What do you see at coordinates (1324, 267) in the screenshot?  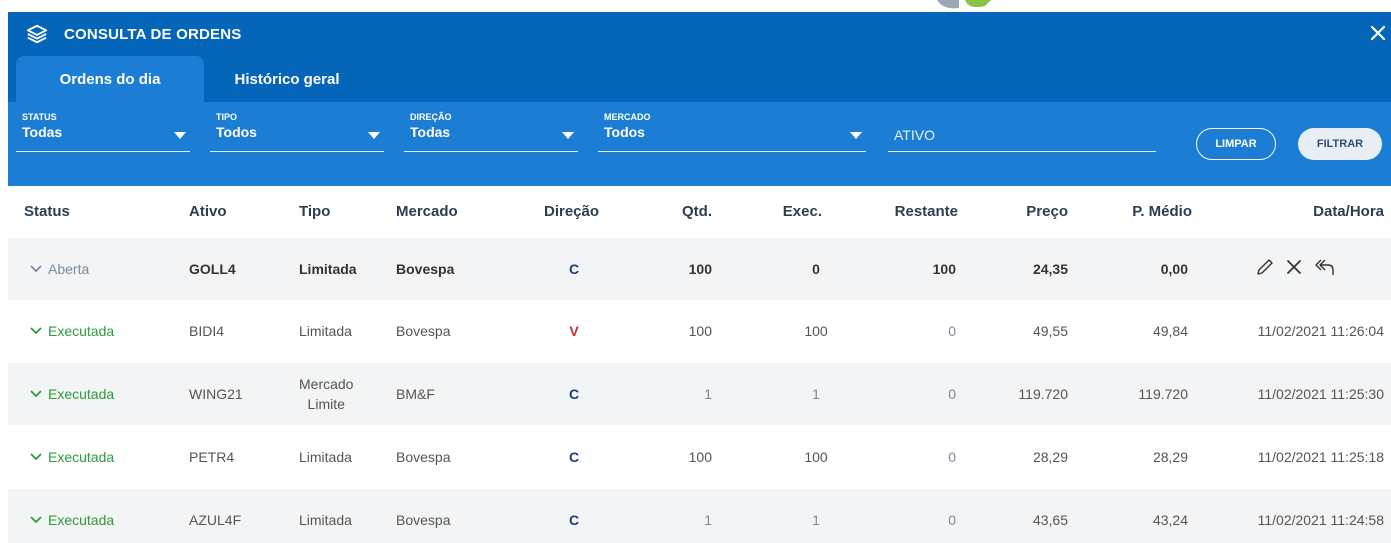 I see `reply-all-icon` at bounding box center [1324, 267].